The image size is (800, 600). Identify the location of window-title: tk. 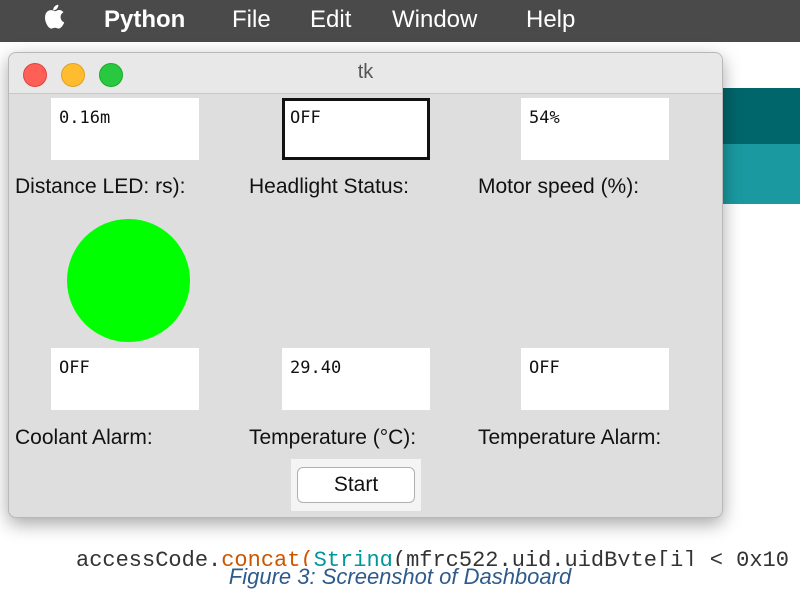
(365, 72).